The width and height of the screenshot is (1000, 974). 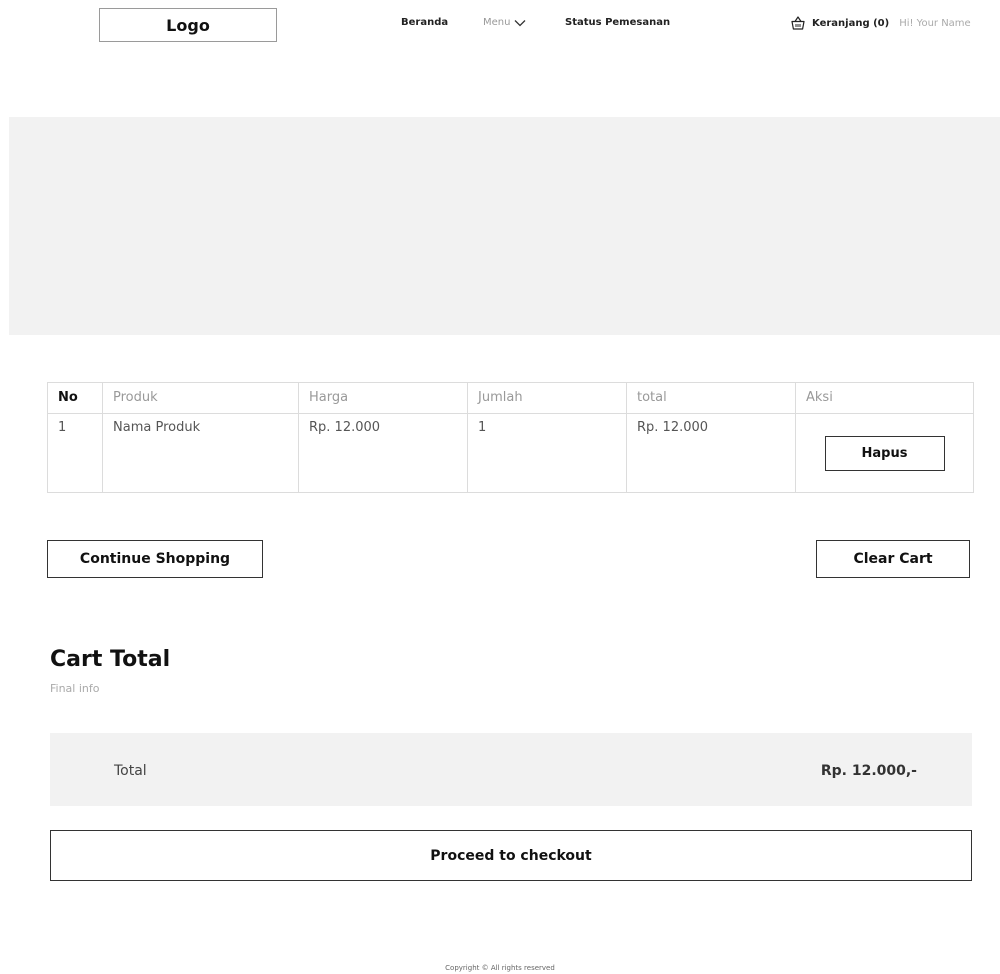 What do you see at coordinates (75, 688) in the screenshot?
I see `cart-total-subtitle: Final info` at bounding box center [75, 688].